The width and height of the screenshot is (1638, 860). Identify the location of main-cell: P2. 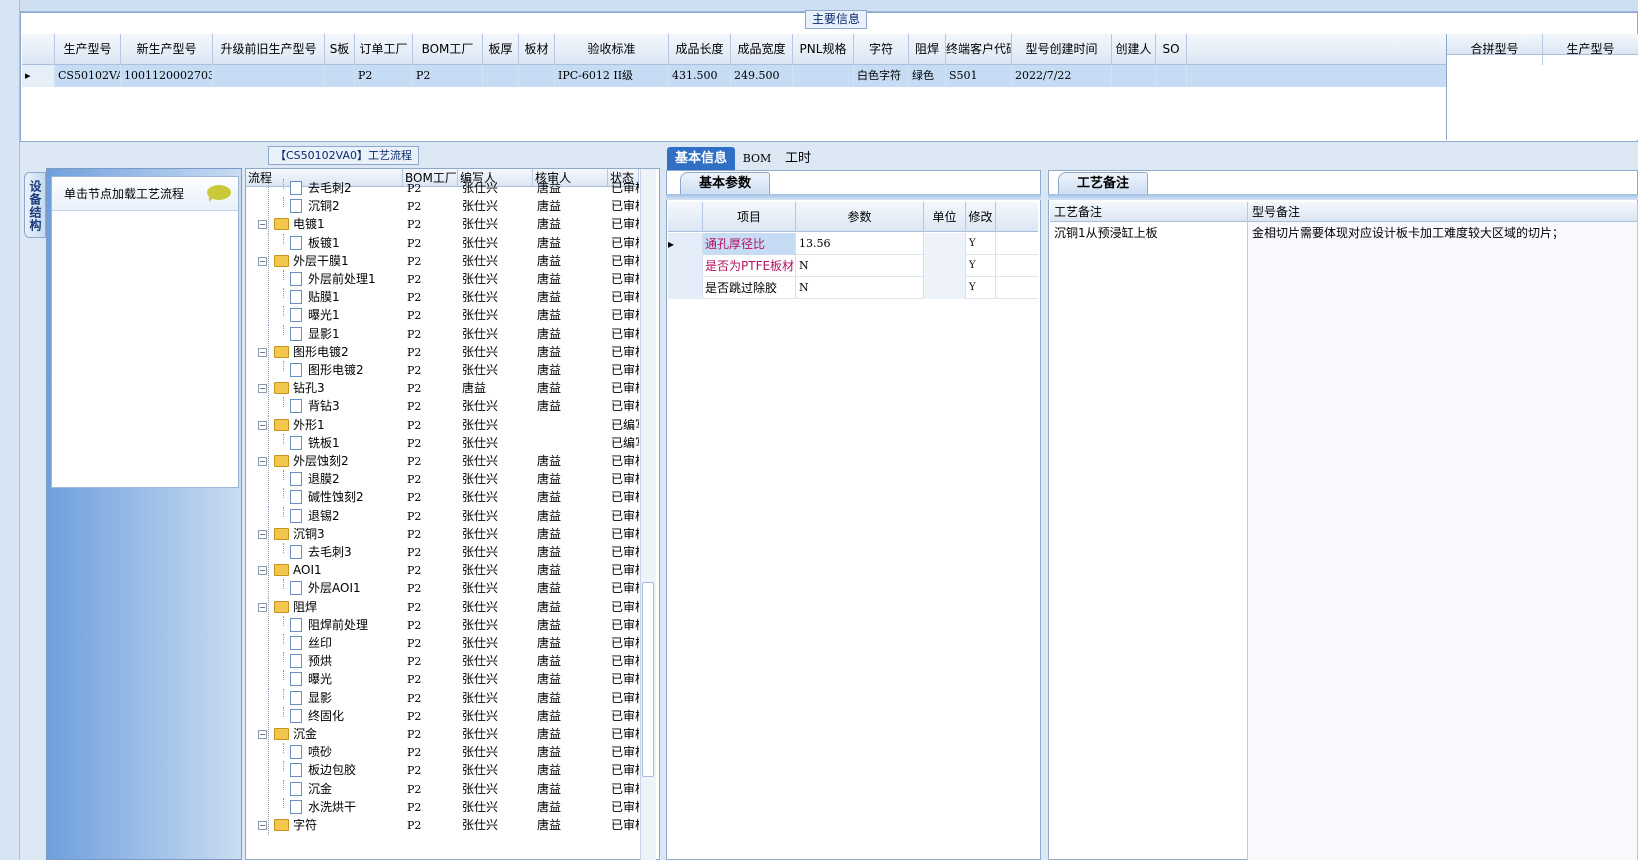
(448, 76).